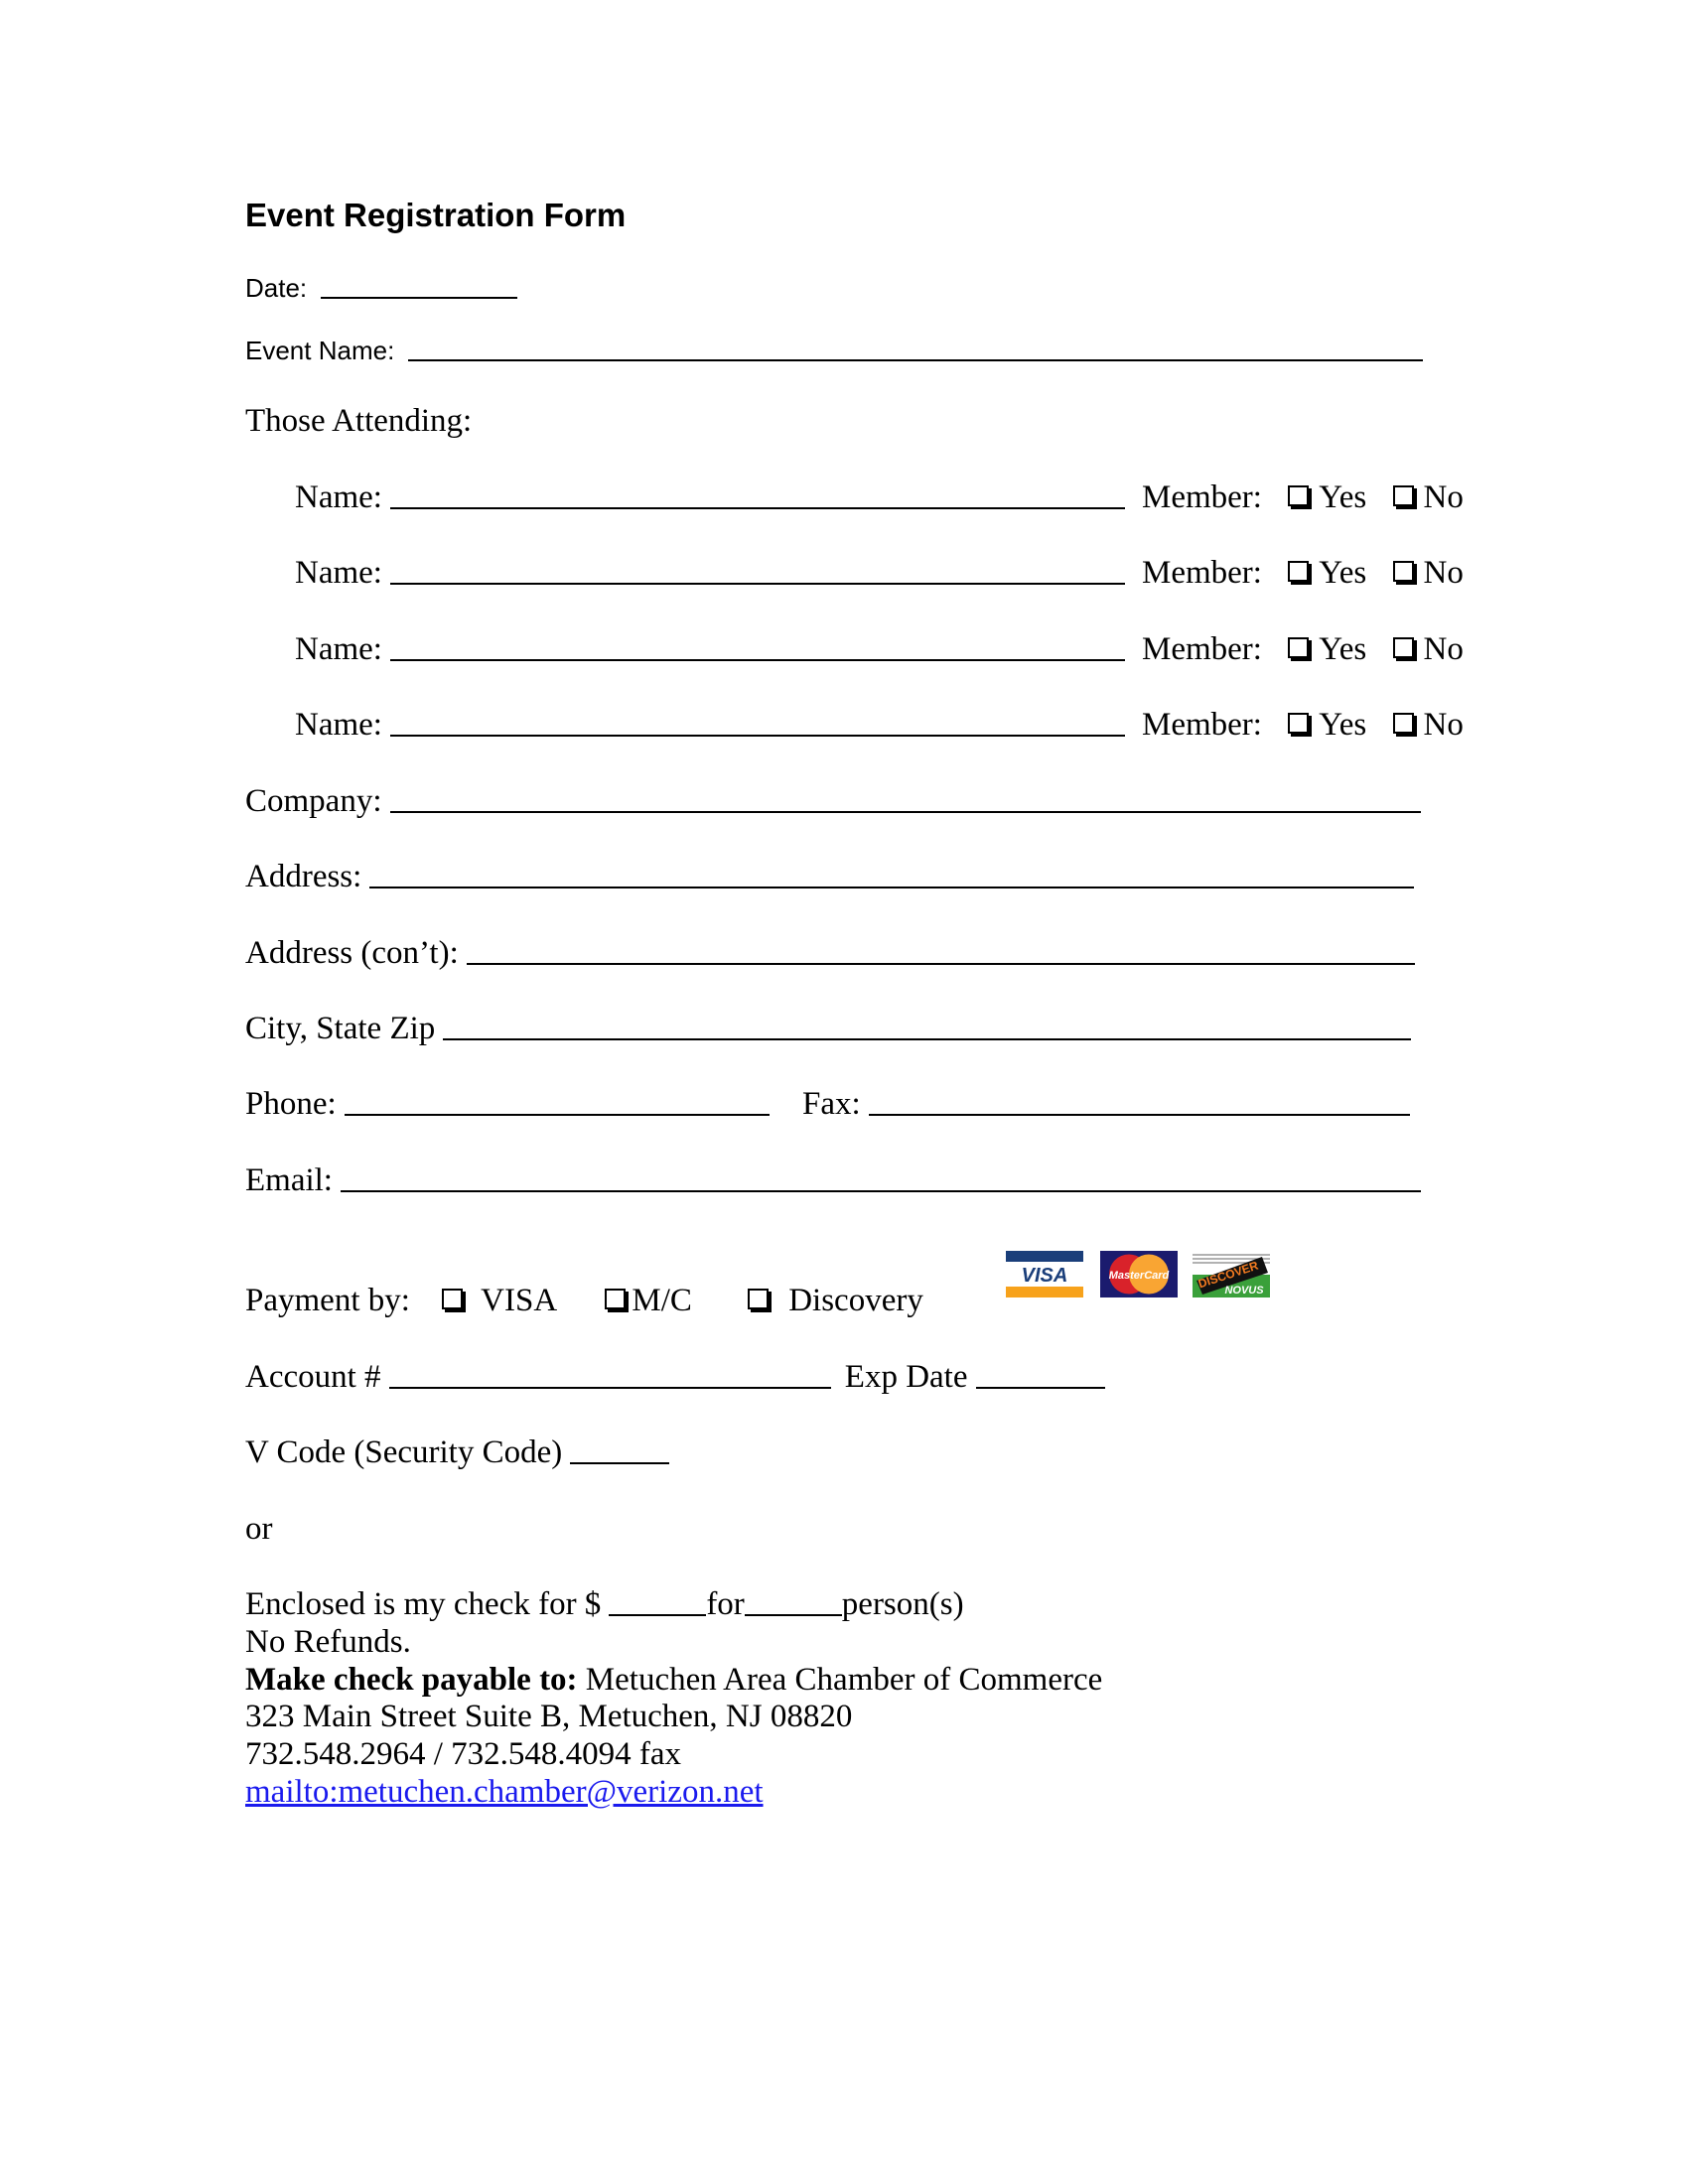 The height and width of the screenshot is (2184, 1688). What do you see at coordinates (320, 350) in the screenshot?
I see `event-name-label: Event Name:` at bounding box center [320, 350].